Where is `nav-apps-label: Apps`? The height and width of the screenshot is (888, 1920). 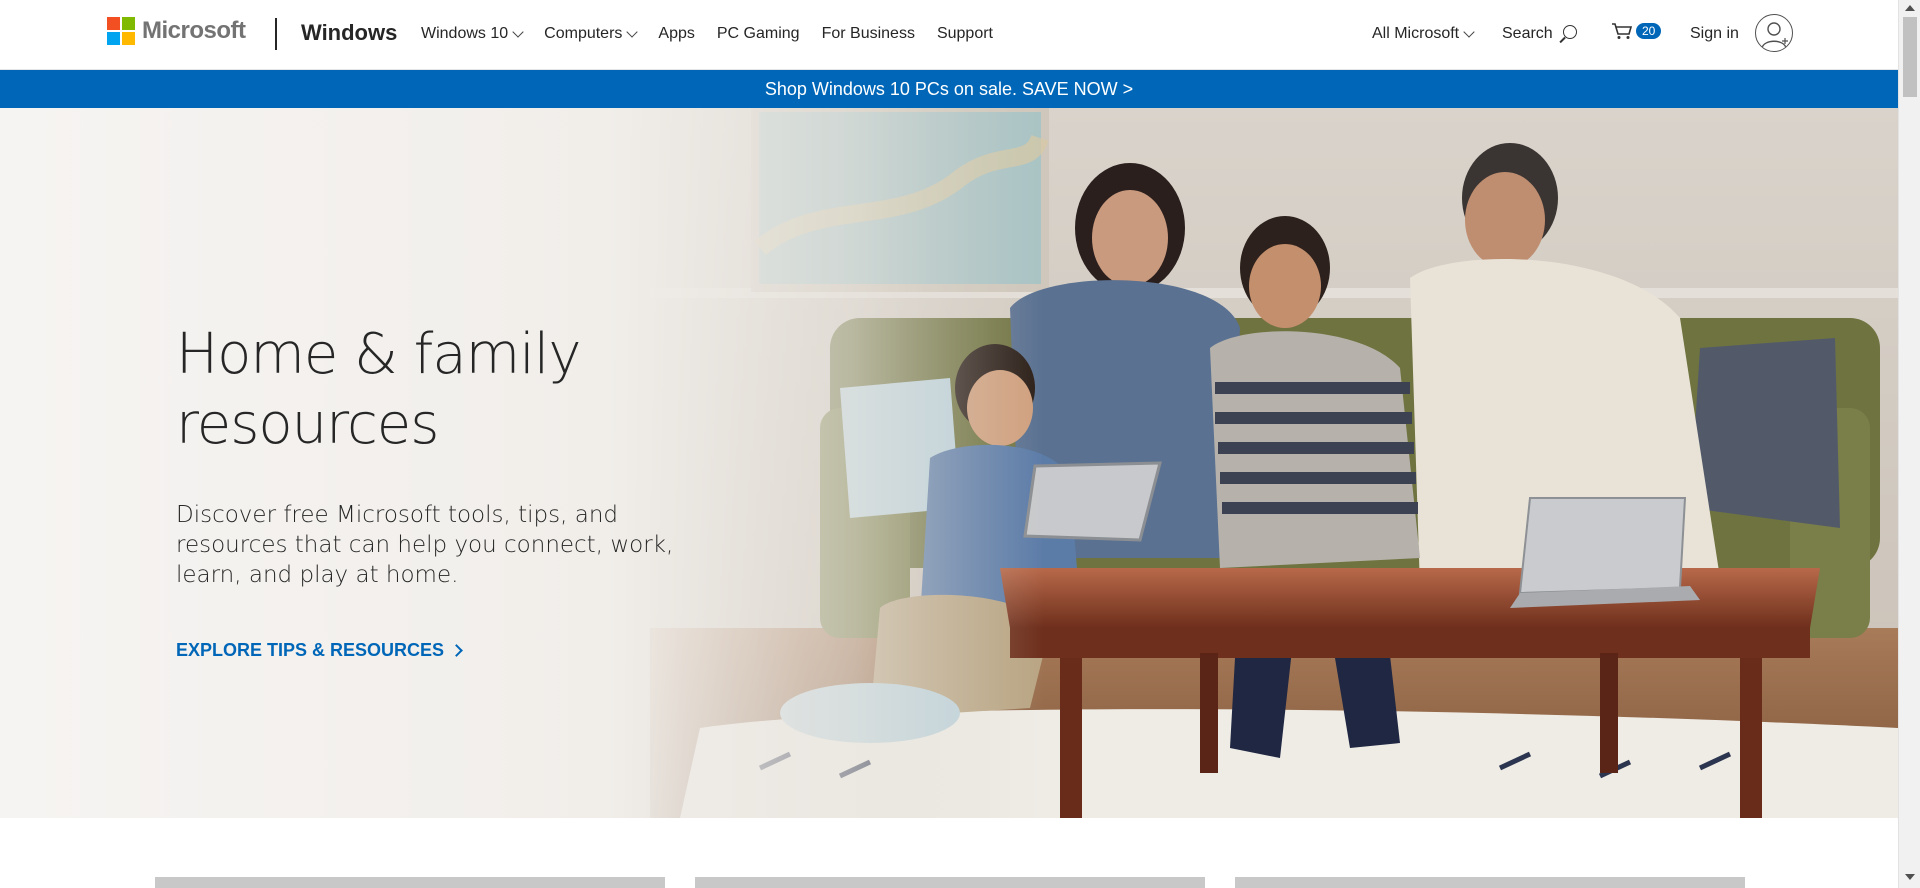 nav-apps-label: Apps is located at coordinates (676, 33).